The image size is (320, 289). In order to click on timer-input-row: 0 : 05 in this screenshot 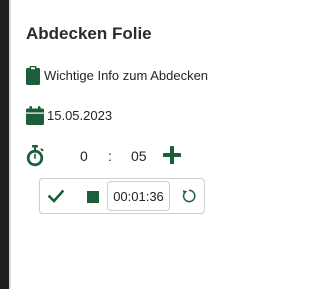, I will do `click(126, 156)`.